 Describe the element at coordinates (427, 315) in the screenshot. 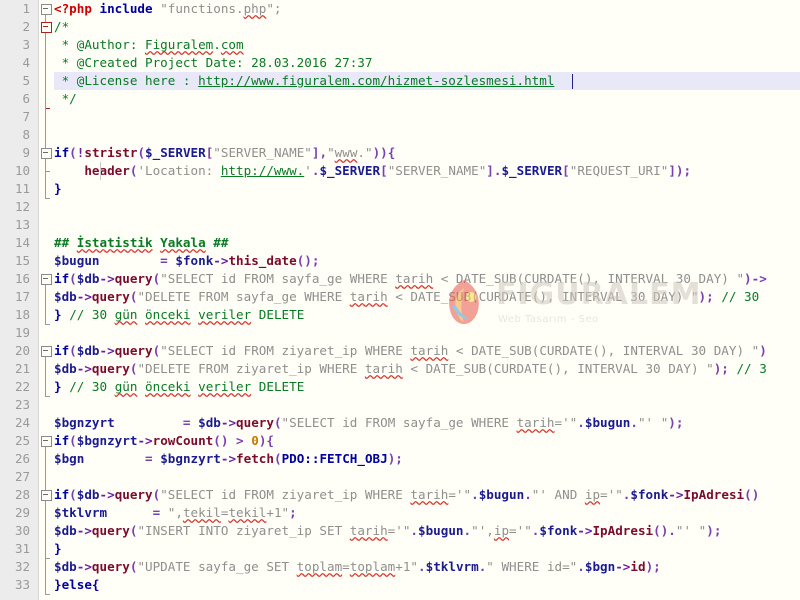

I see `code-line-18: } // 30 gün önceki veriler DELETE` at that location.